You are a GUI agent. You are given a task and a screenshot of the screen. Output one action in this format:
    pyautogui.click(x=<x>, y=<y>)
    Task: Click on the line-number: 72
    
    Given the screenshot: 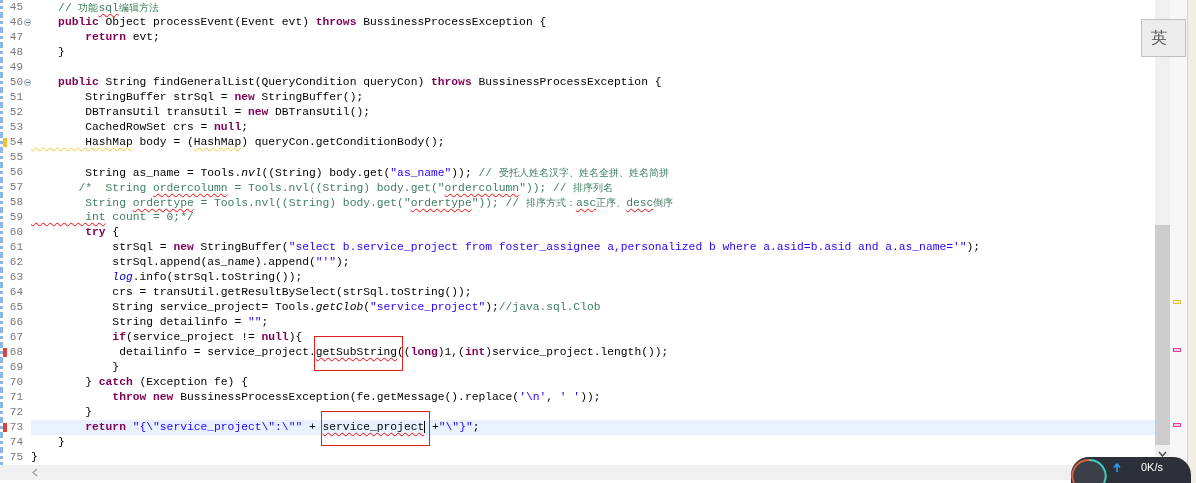 What is the action you would take?
    pyautogui.click(x=15, y=412)
    